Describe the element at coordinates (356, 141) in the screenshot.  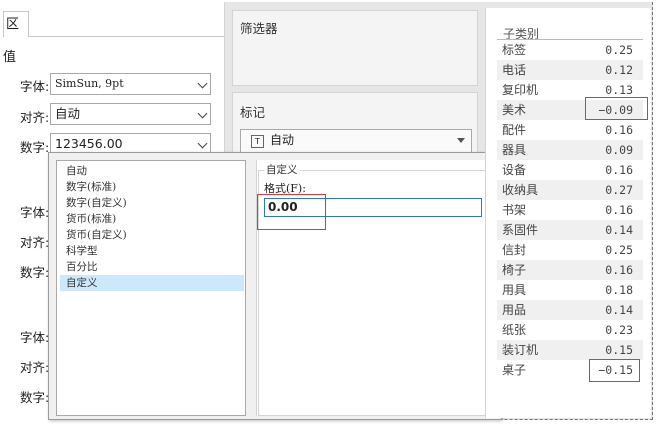
I see `mark-type-dropdown: T 自动` at that location.